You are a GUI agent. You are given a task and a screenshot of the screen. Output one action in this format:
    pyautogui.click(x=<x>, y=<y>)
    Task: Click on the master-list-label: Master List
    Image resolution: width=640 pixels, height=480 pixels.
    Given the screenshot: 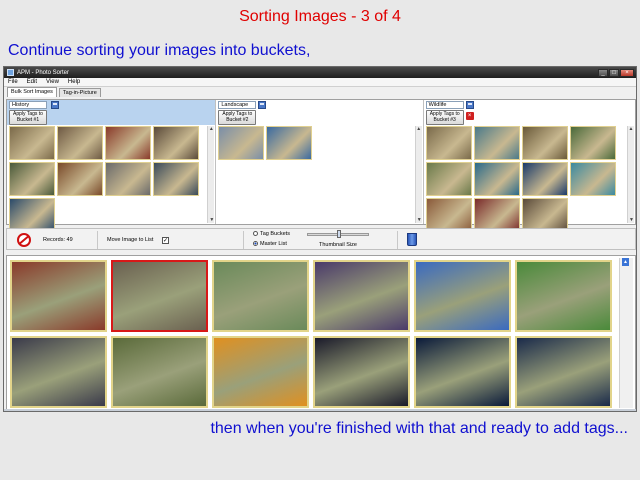 What is the action you would take?
    pyautogui.click(x=273, y=244)
    